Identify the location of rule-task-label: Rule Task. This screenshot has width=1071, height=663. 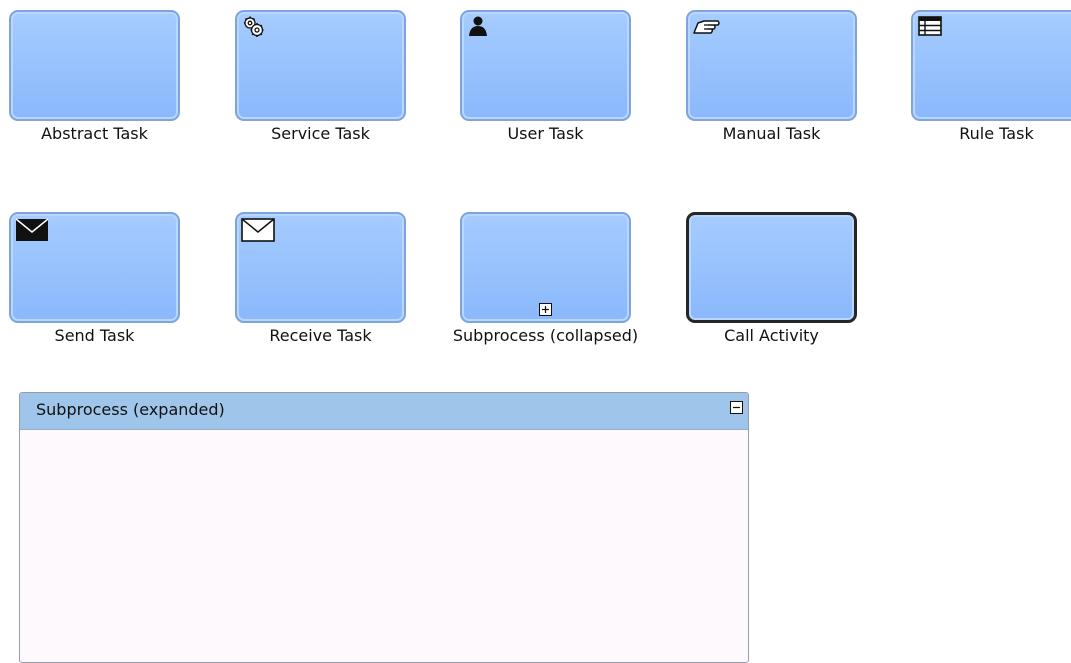
(996, 133).